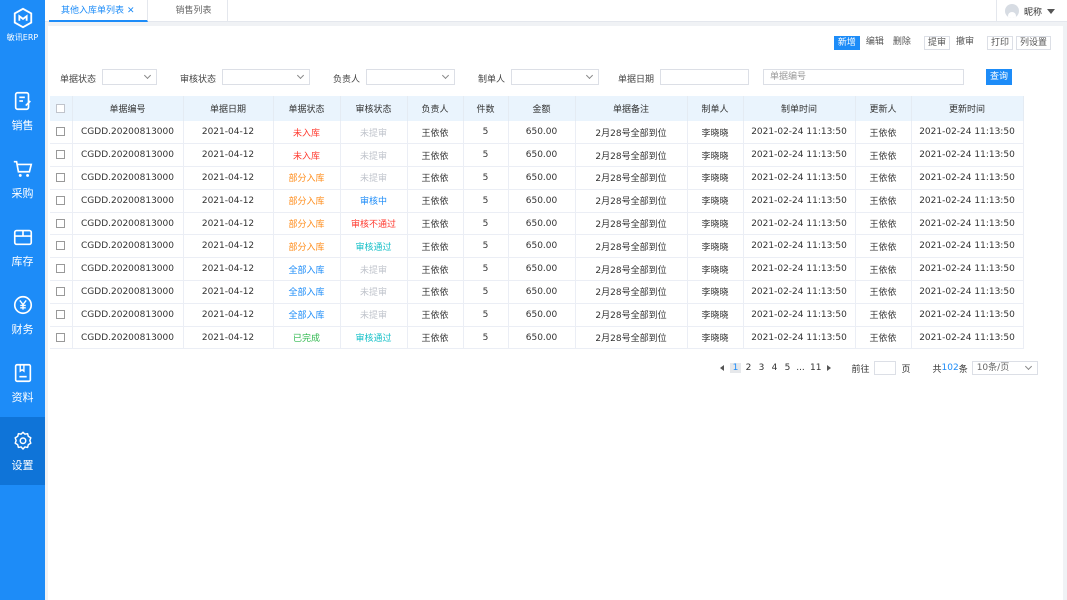  What do you see at coordinates (863, 77) in the screenshot?
I see `doc-no-input: 单据编号` at bounding box center [863, 77].